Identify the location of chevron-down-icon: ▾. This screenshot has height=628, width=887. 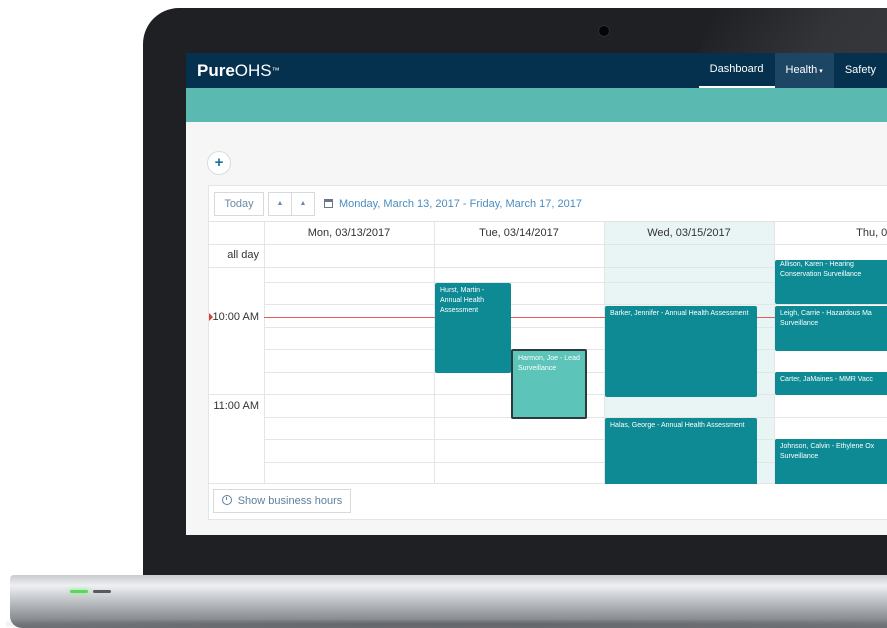
(821, 71).